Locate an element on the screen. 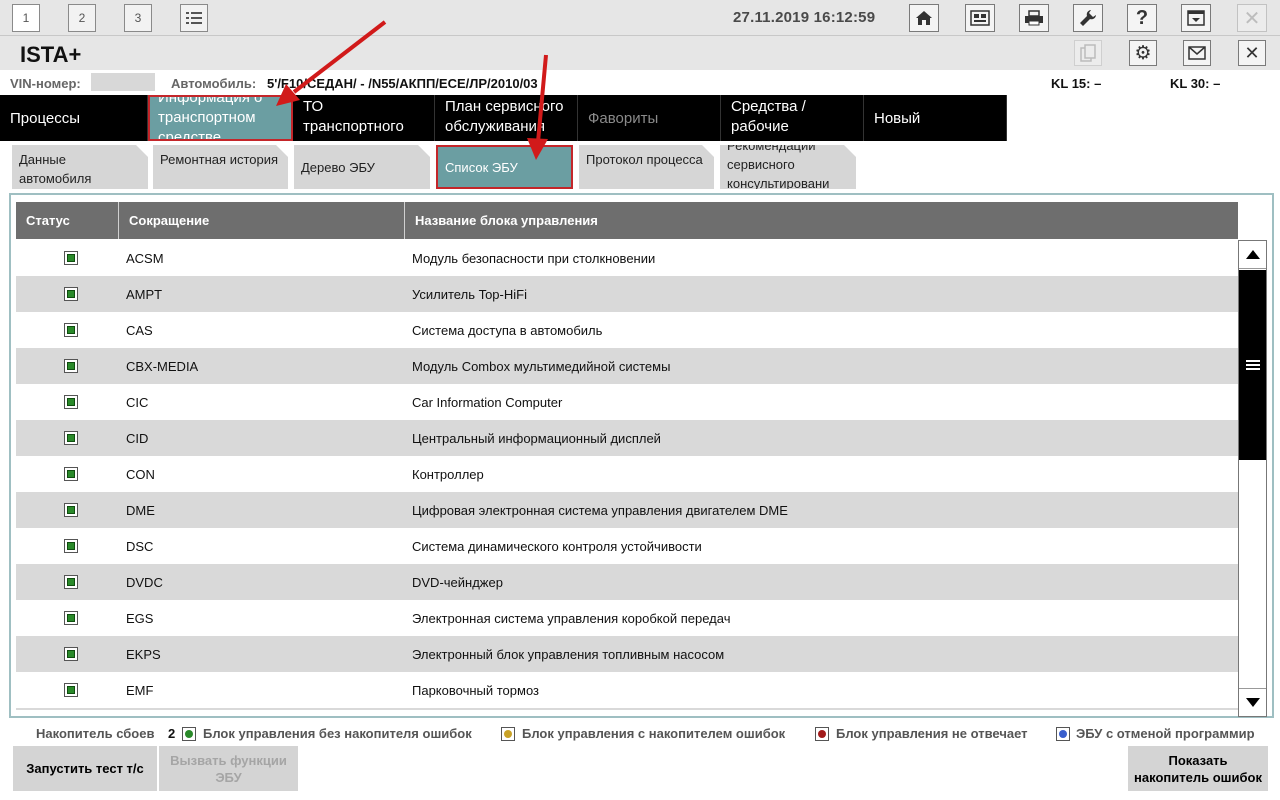 The width and height of the screenshot is (1280, 800). tab-service-recommendations: Рекомендации сервисного консультировани is located at coordinates (788, 167).